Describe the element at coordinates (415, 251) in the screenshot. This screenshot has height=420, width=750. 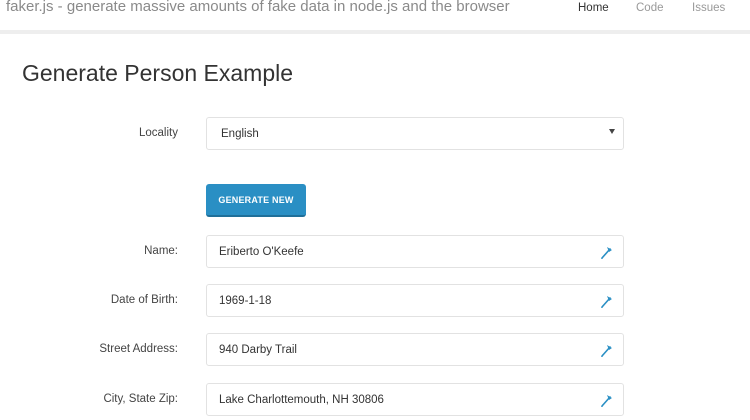
I see `name-field: Eriberto O'Keefe` at that location.